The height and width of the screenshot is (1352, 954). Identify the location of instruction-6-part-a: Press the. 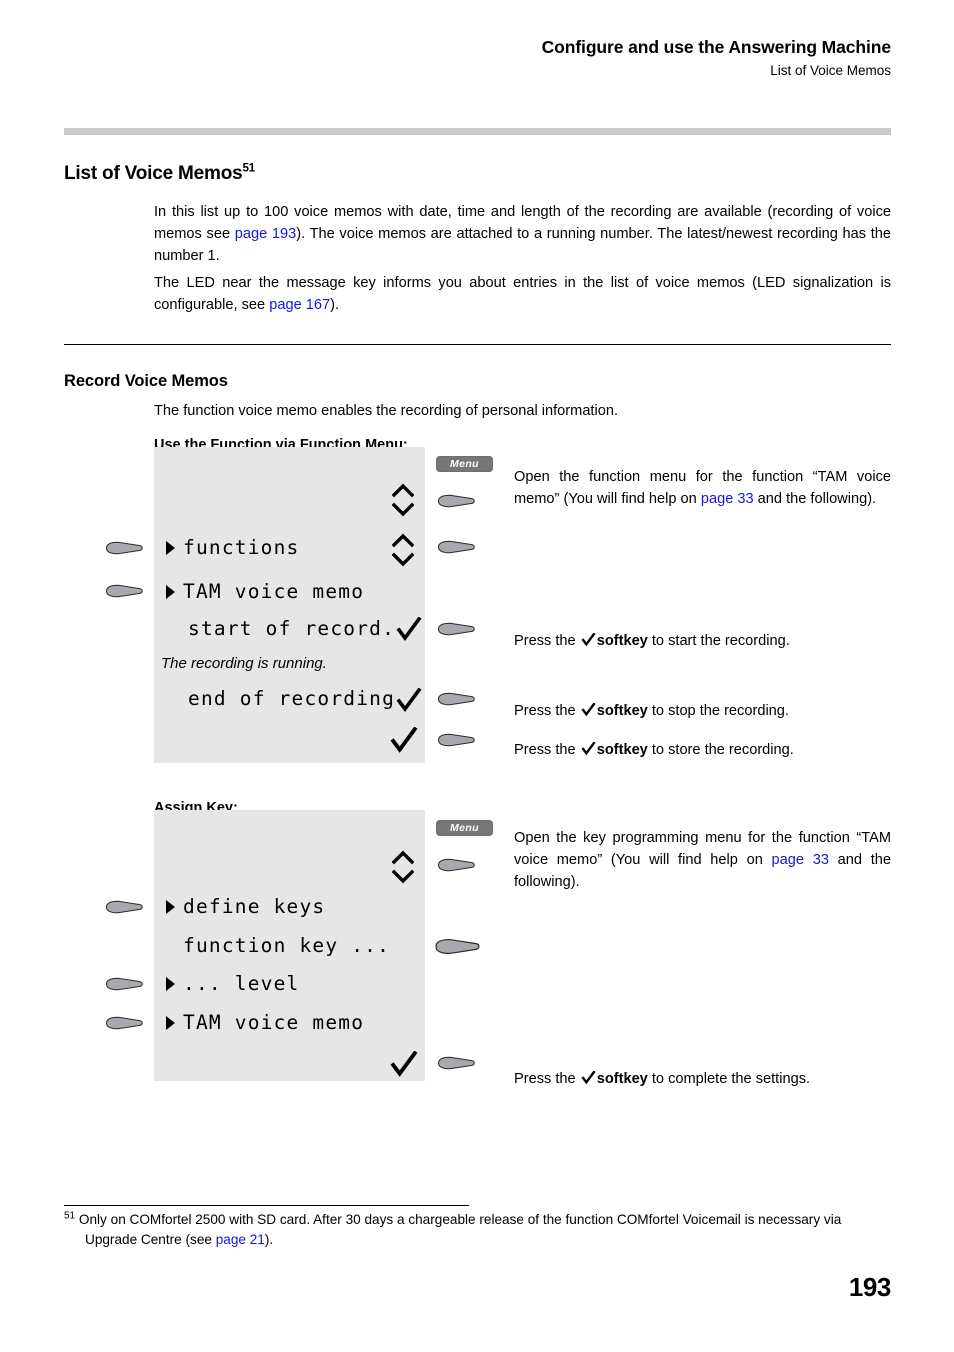
(547, 1078).